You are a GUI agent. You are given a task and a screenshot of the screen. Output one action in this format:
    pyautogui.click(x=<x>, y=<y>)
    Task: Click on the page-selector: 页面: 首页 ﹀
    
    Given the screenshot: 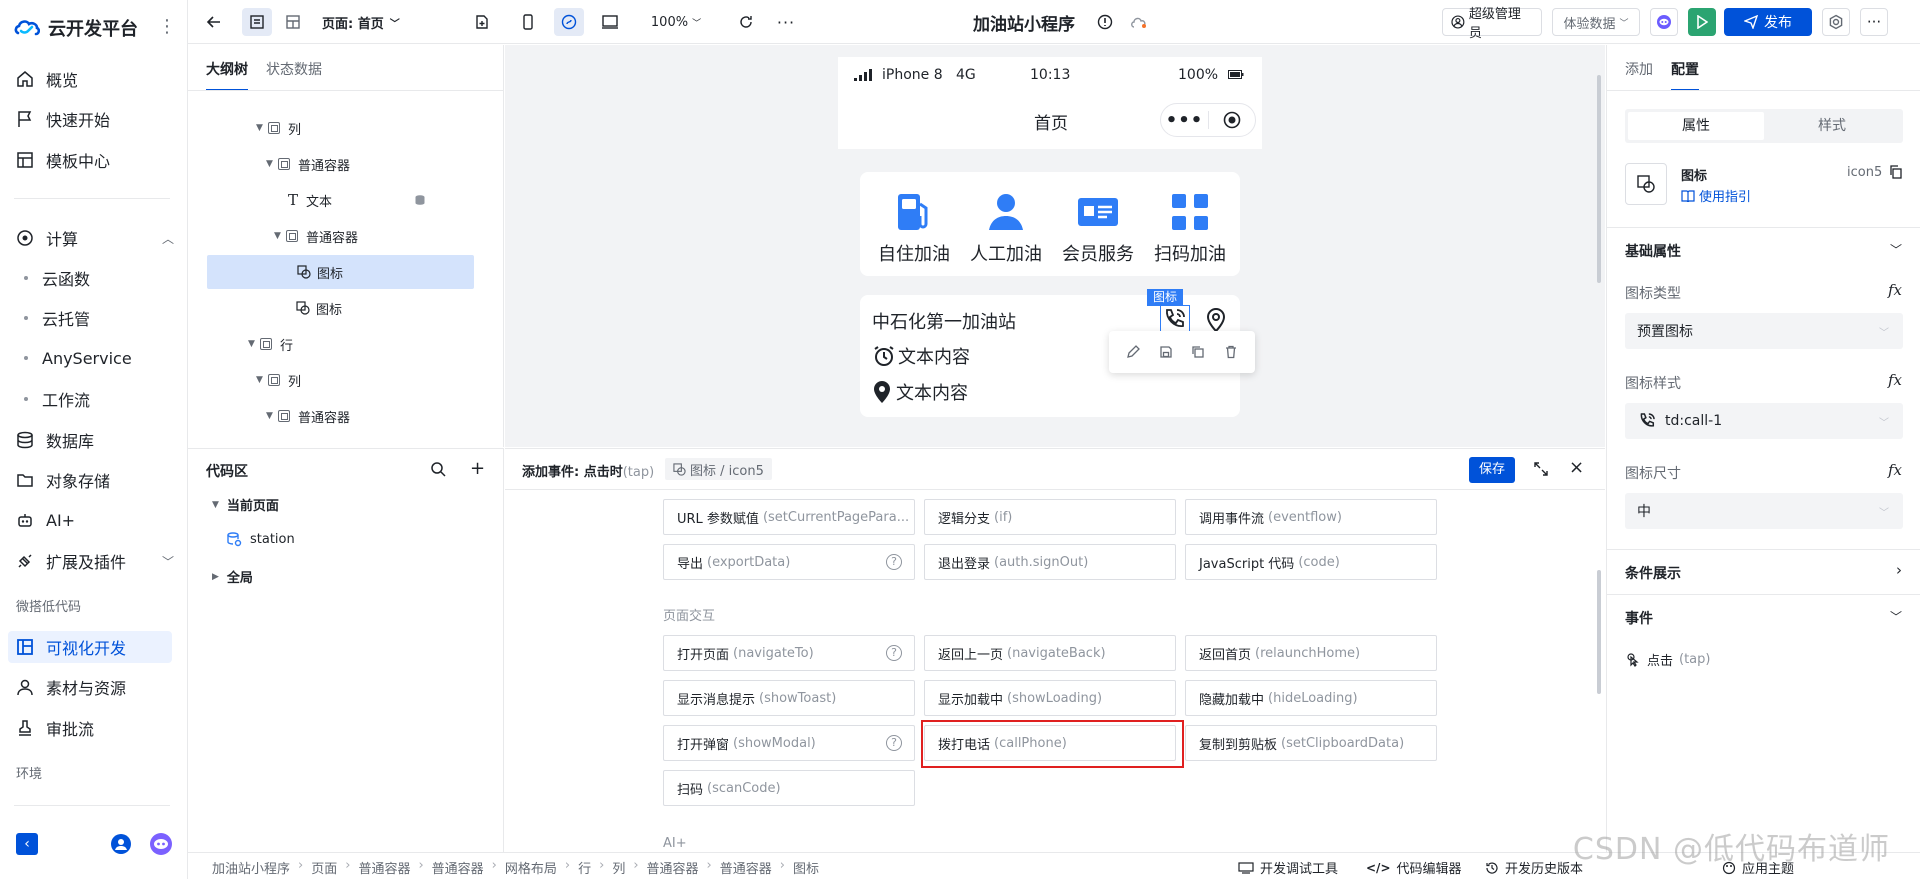 What is the action you would take?
    pyautogui.click(x=372, y=22)
    